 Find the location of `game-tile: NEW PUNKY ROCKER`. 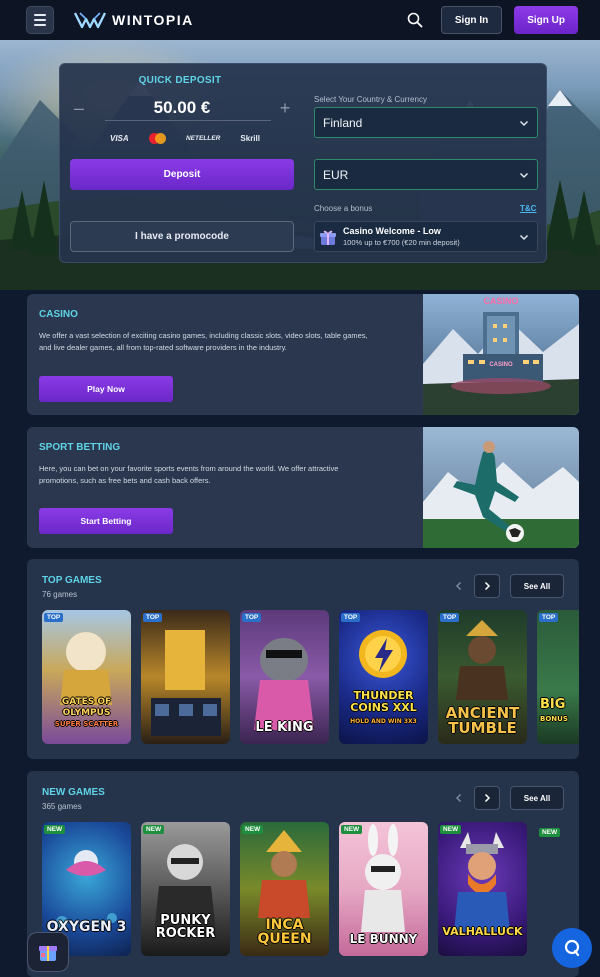

game-tile: NEW PUNKY ROCKER is located at coordinates (185, 889).